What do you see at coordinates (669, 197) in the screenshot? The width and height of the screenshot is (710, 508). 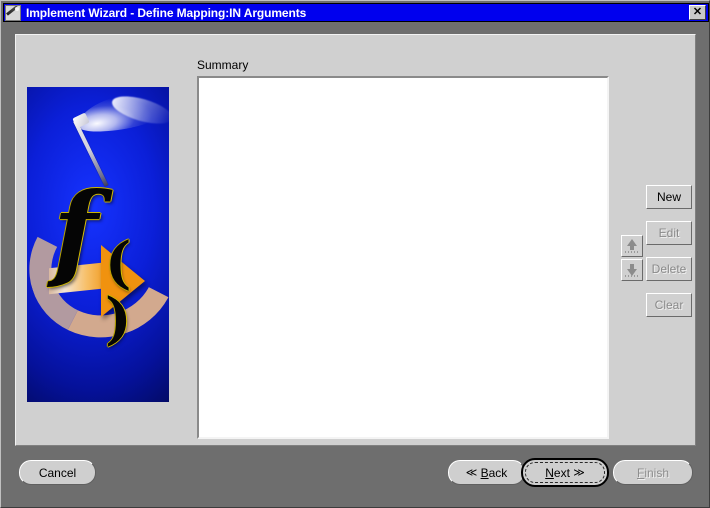 I see `new-button: New` at bounding box center [669, 197].